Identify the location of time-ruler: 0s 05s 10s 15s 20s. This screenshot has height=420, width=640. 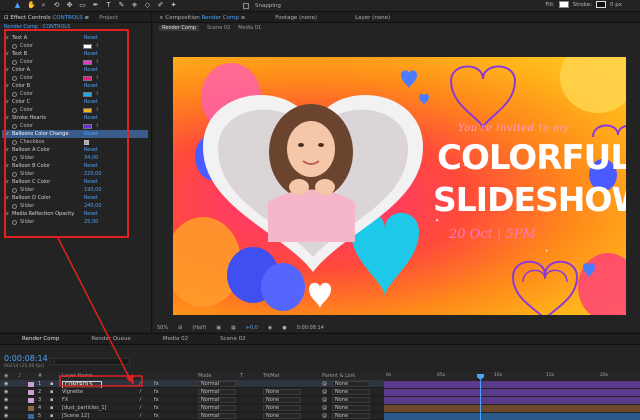
(512, 376).